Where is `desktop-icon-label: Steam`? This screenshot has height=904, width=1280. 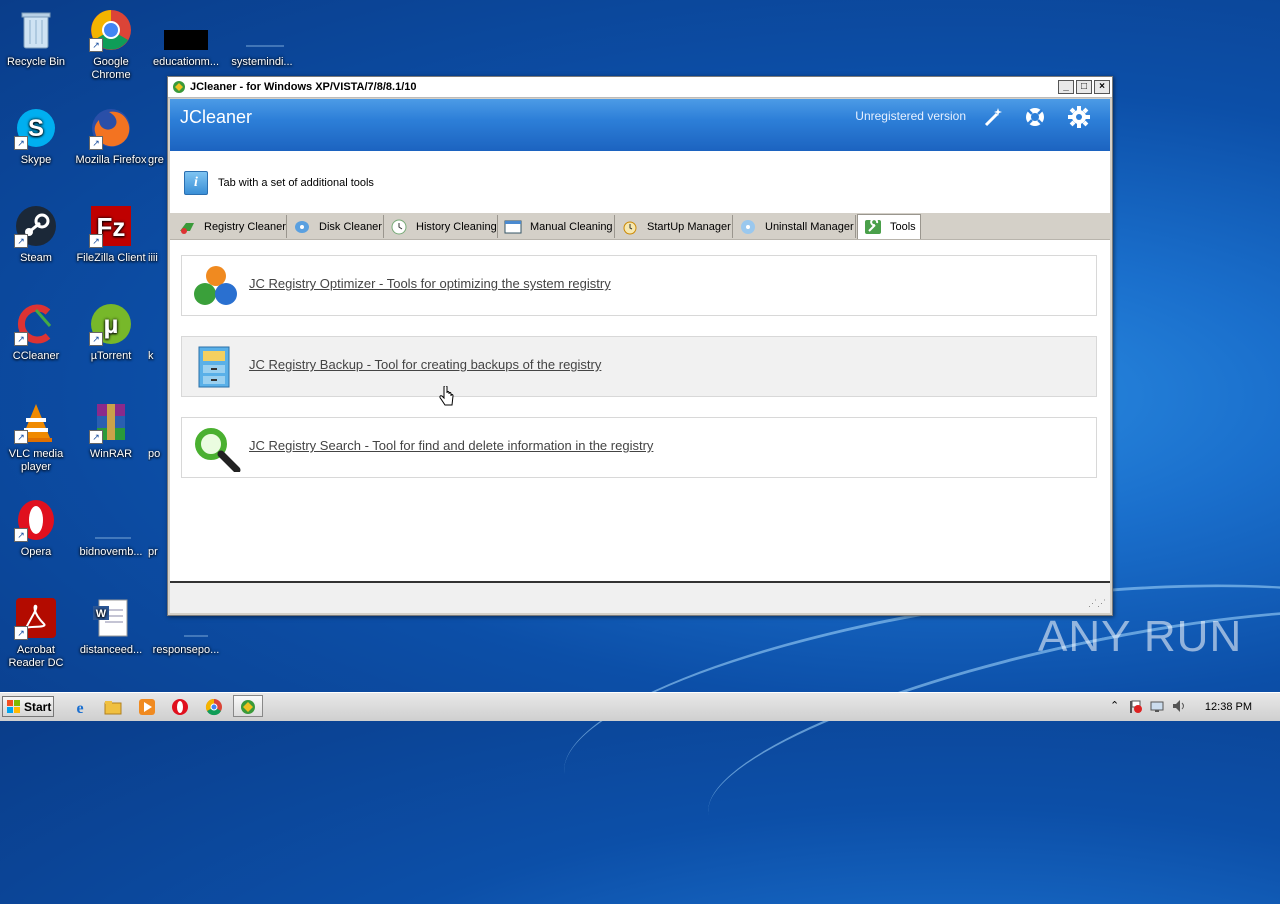 desktop-icon-label: Steam is located at coordinates (36, 258).